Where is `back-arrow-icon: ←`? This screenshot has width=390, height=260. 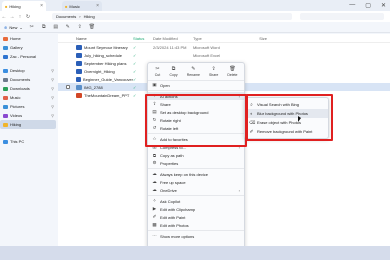
back-arrow-icon: ← is located at coordinates (4, 17).